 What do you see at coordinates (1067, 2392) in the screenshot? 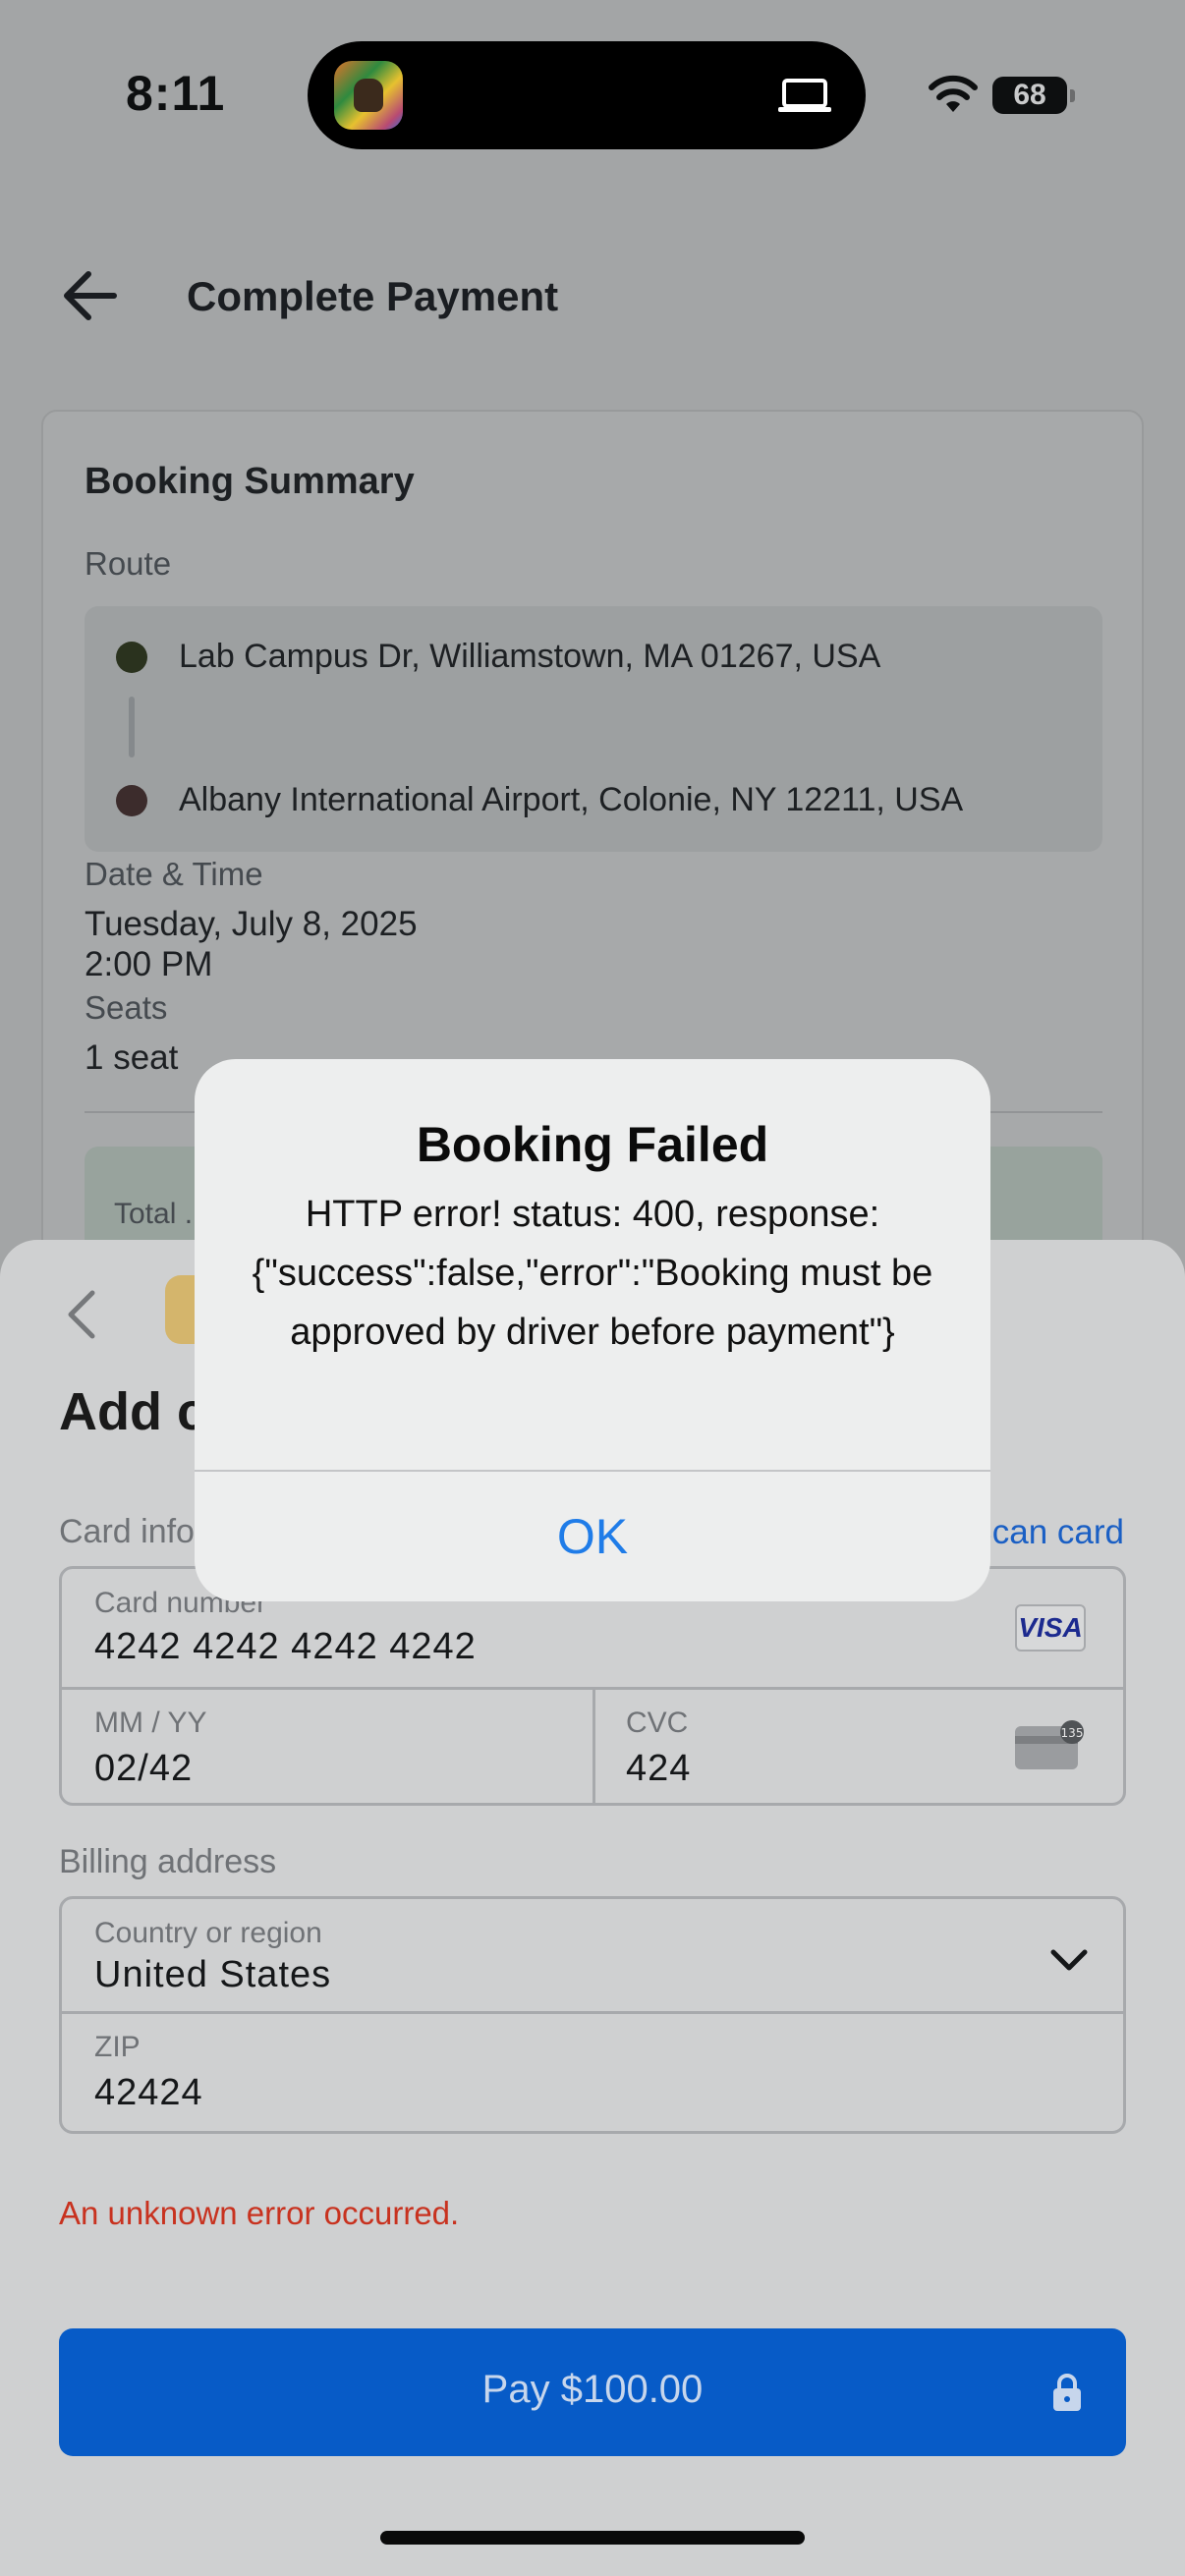
I see `lock-icon` at bounding box center [1067, 2392].